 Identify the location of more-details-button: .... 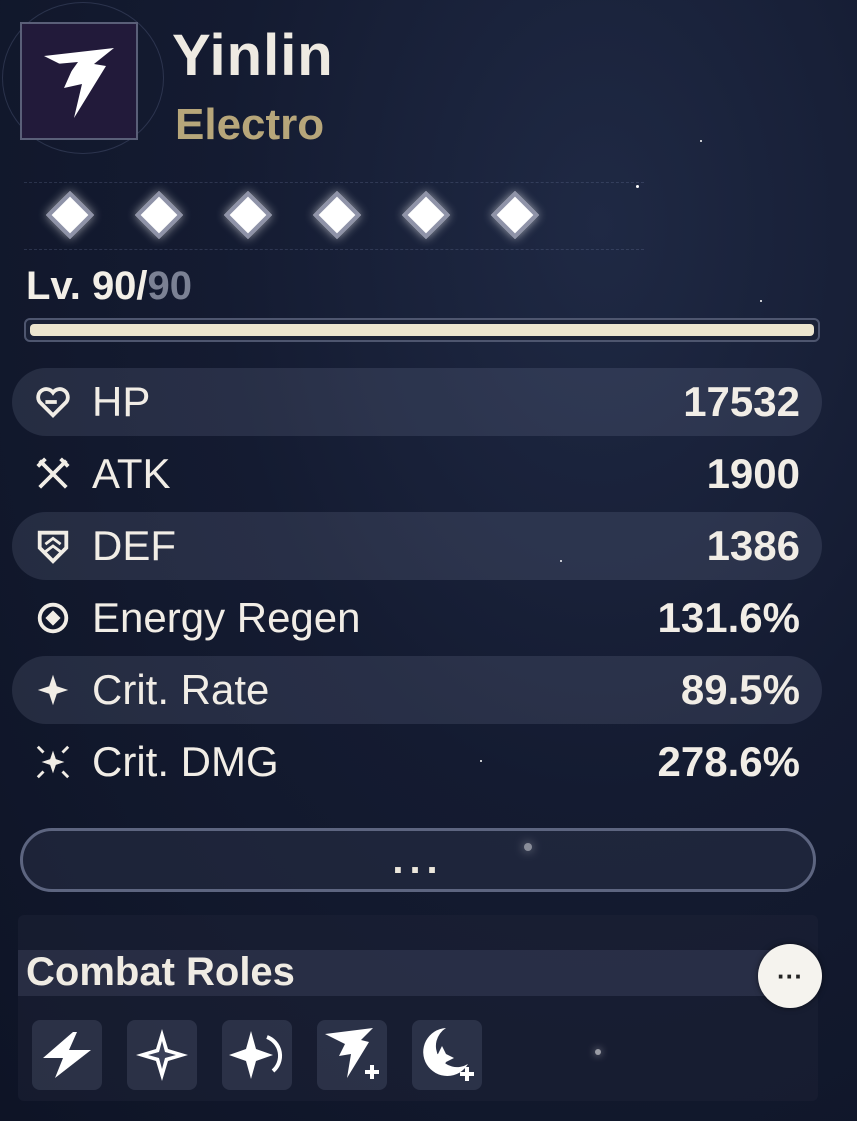
(418, 860).